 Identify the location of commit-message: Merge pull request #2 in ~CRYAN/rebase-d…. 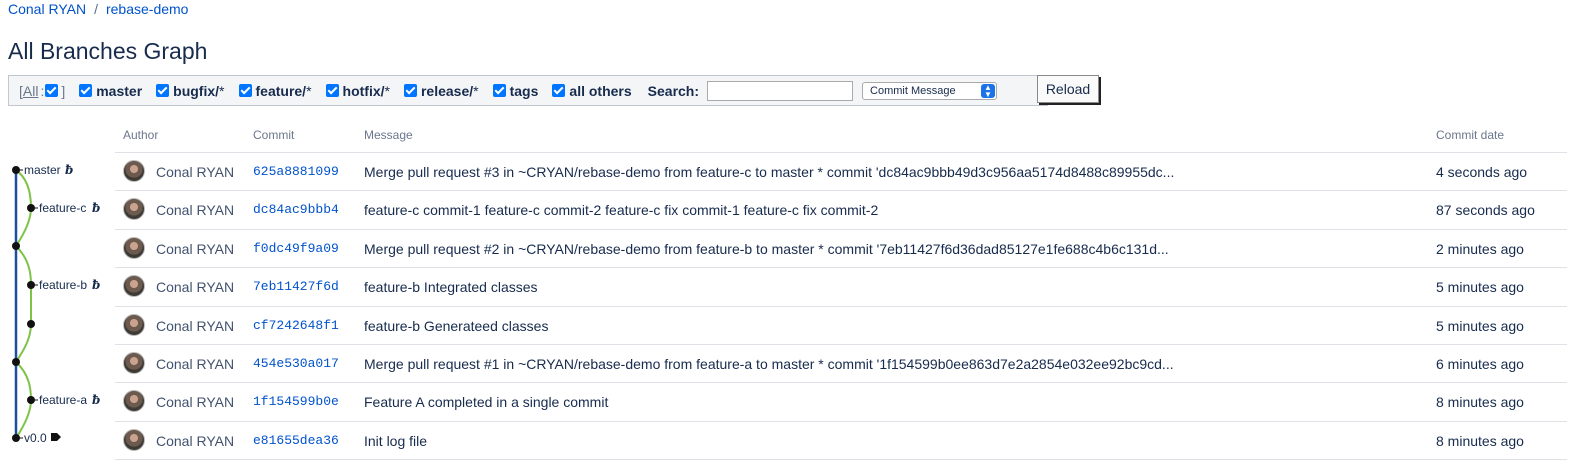
(766, 249).